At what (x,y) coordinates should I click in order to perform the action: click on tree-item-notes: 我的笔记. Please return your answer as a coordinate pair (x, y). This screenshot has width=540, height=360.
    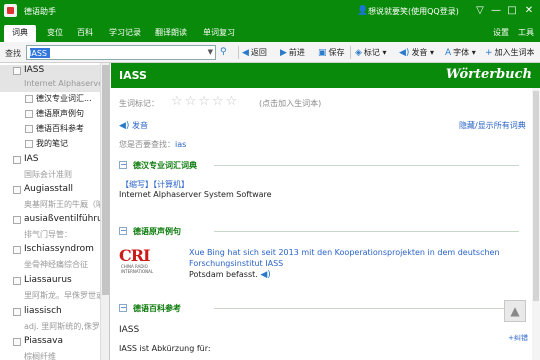
    Looking at the image, I should click on (50, 144).